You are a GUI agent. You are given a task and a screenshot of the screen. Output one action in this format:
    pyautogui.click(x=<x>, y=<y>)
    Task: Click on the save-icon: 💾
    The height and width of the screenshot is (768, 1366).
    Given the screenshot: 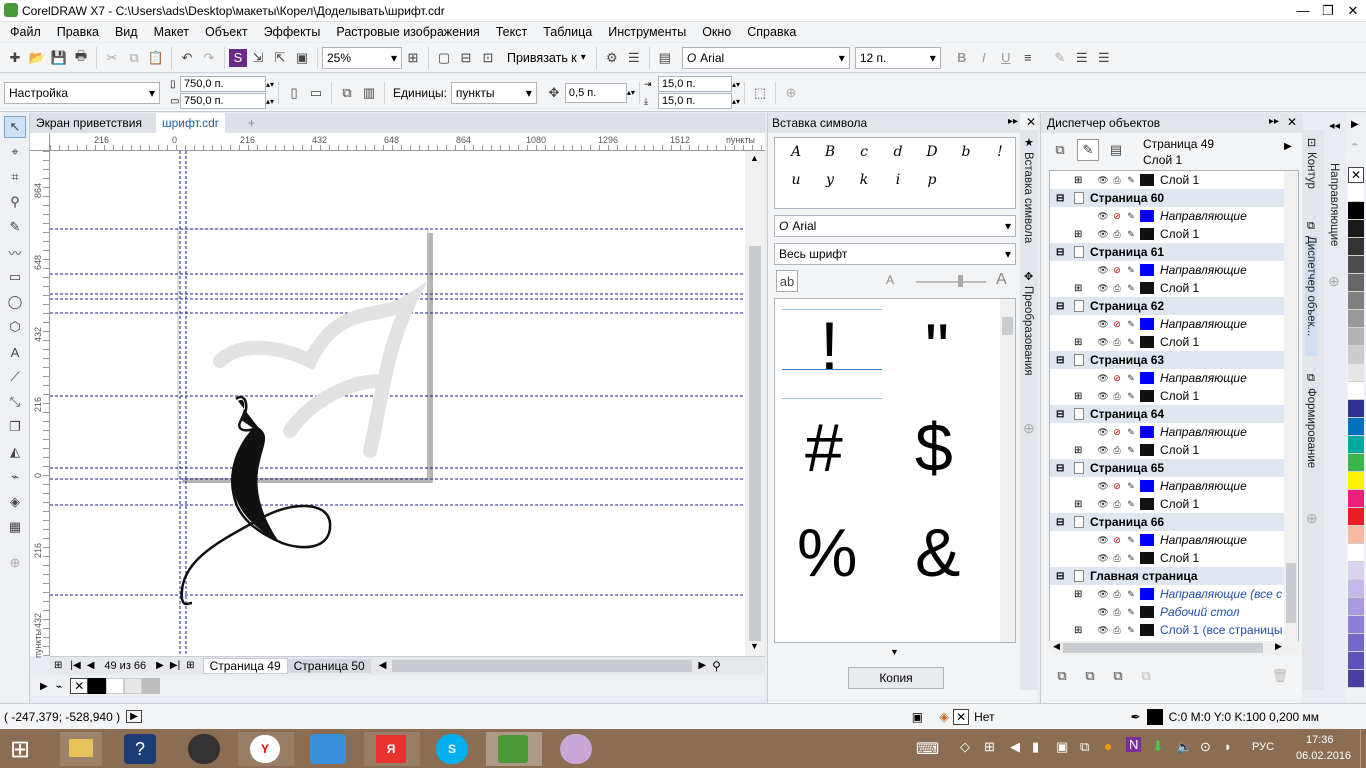 What is the action you would take?
    pyautogui.click(x=59, y=58)
    